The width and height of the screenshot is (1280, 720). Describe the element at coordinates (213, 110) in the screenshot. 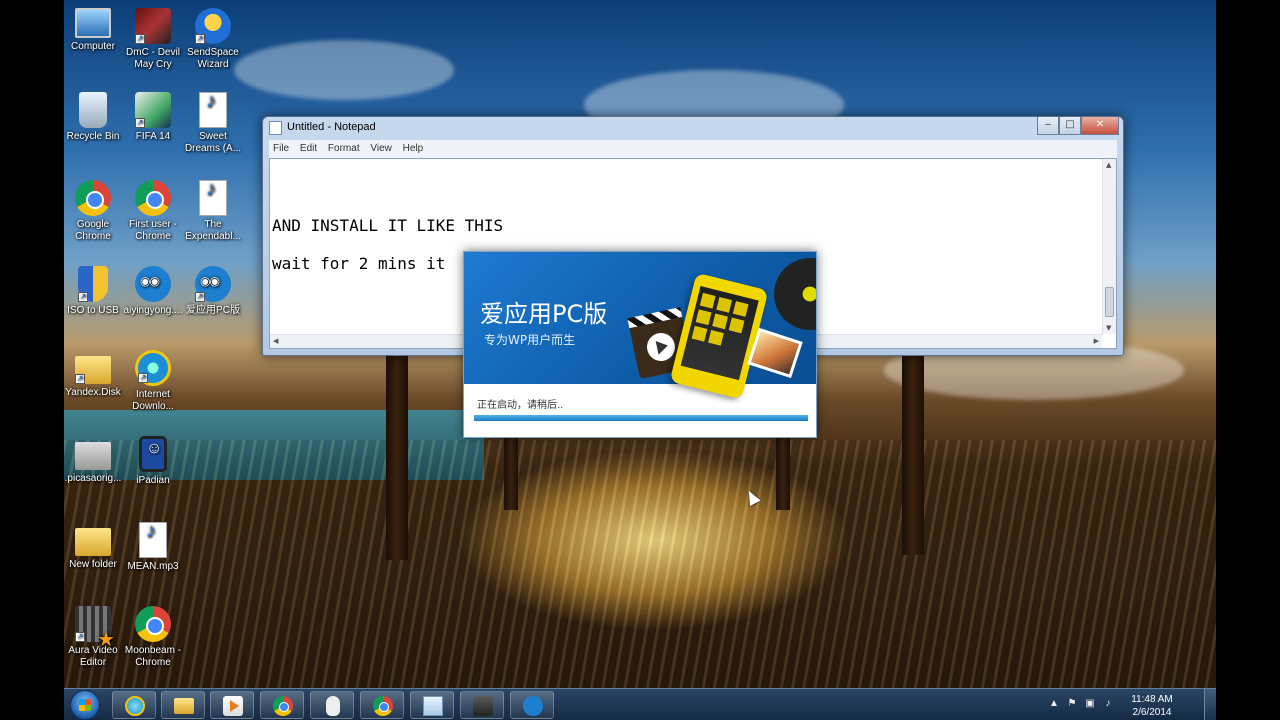

I see `mp3-file-icon` at that location.